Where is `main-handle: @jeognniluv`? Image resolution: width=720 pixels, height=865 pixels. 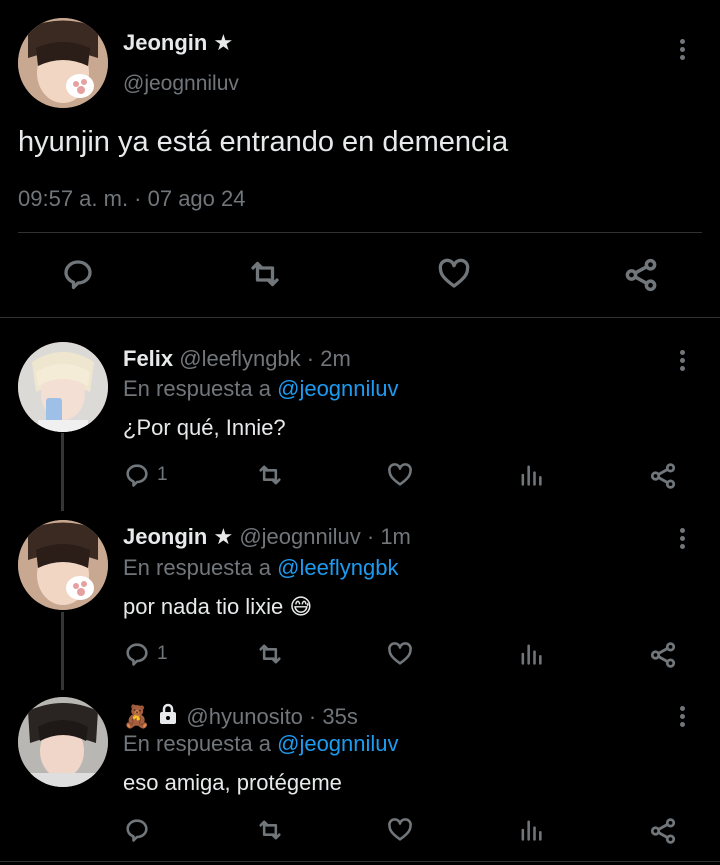
main-handle: @jeognniluv is located at coordinates (181, 84).